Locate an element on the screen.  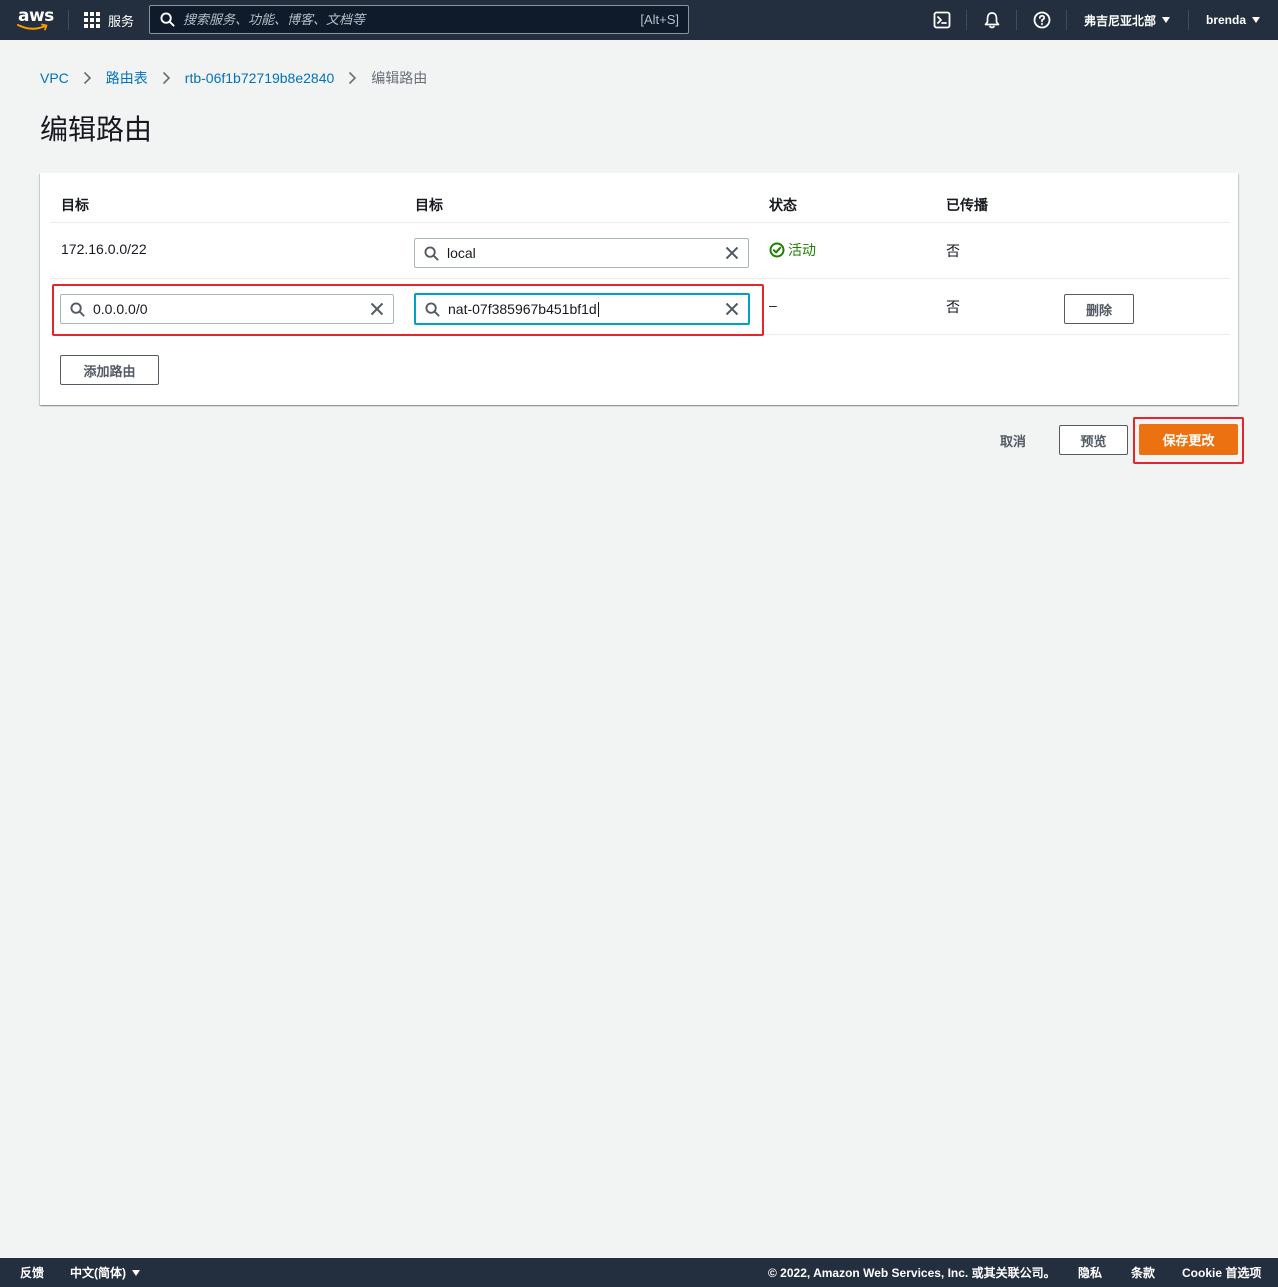
breadcrumb-route-table-id: rtb-06f1b72719b8e2840 is located at coordinates (259, 78).